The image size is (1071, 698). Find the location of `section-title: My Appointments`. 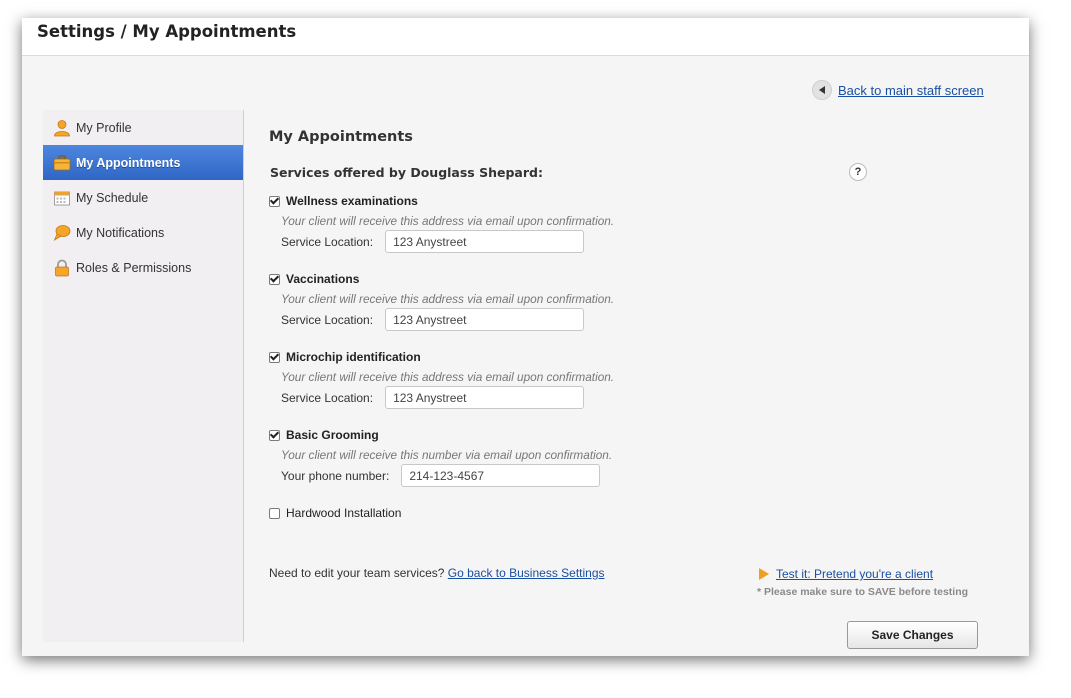

section-title: My Appointments is located at coordinates (341, 137).